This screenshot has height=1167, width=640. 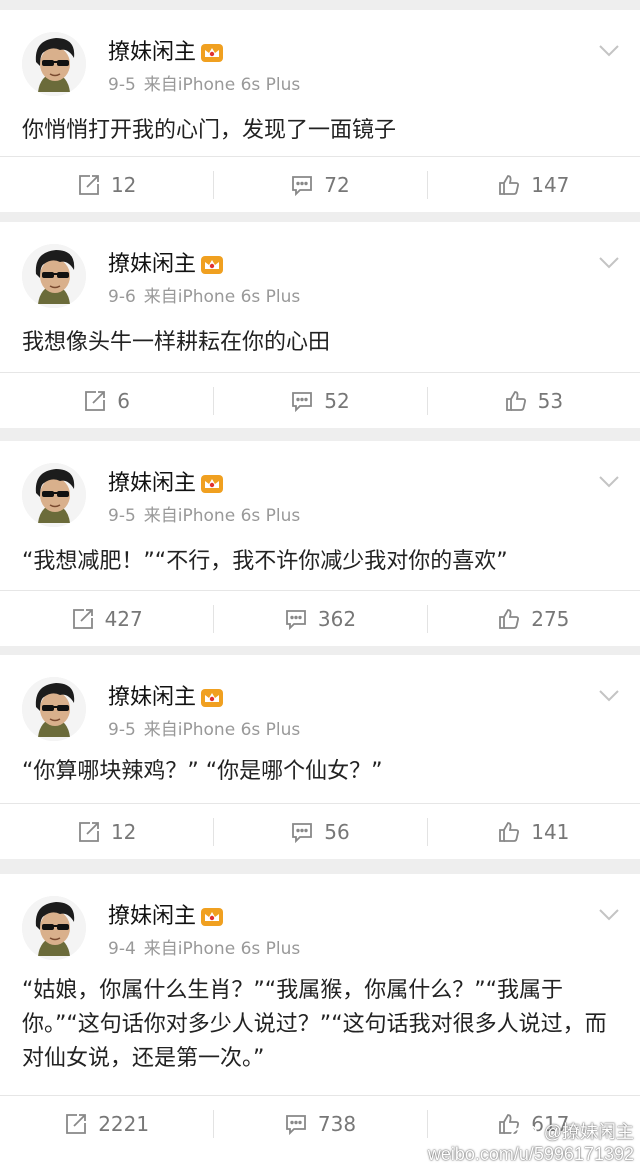 What do you see at coordinates (337, 400) in the screenshot?
I see `comment-count: 52` at bounding box center [337, 400].